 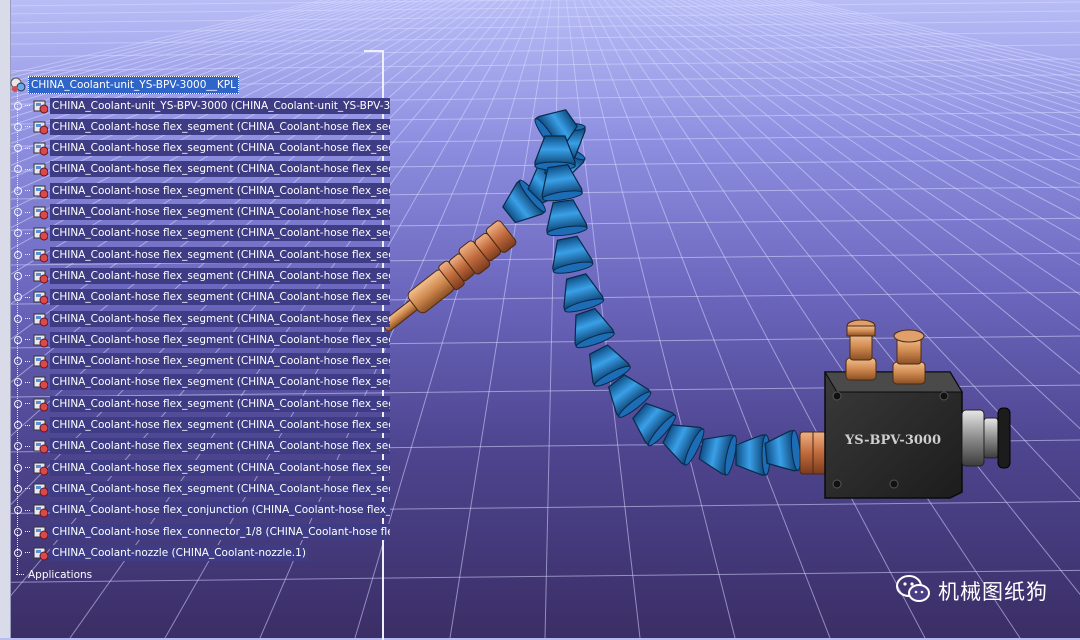 I want to click on tree-root: CHINA_Coolant-unit_YS-BPV-3000__KPL, so click(x=124, y=84).